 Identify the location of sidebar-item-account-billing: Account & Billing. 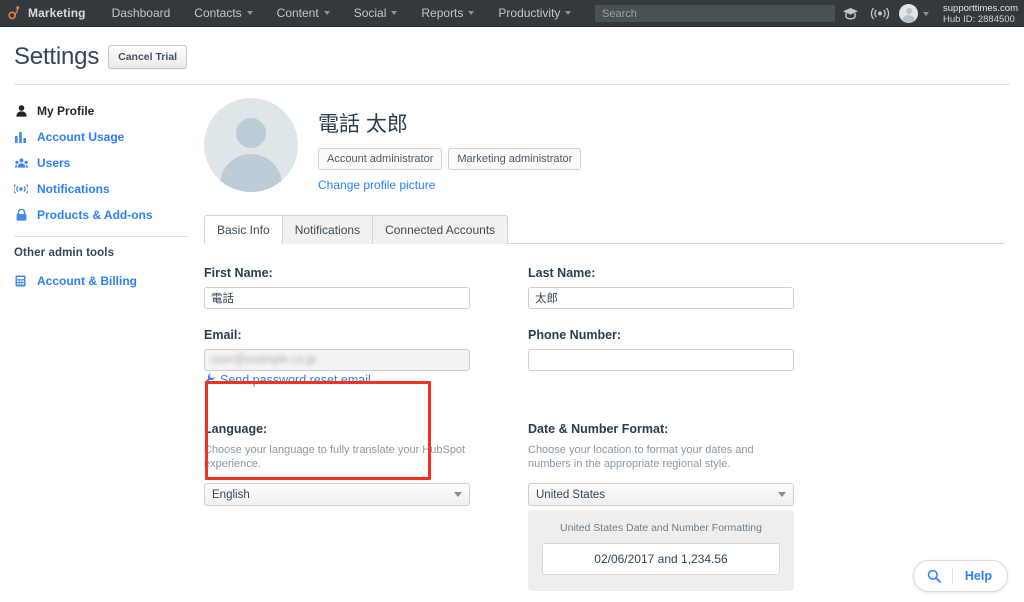
(105, 281).